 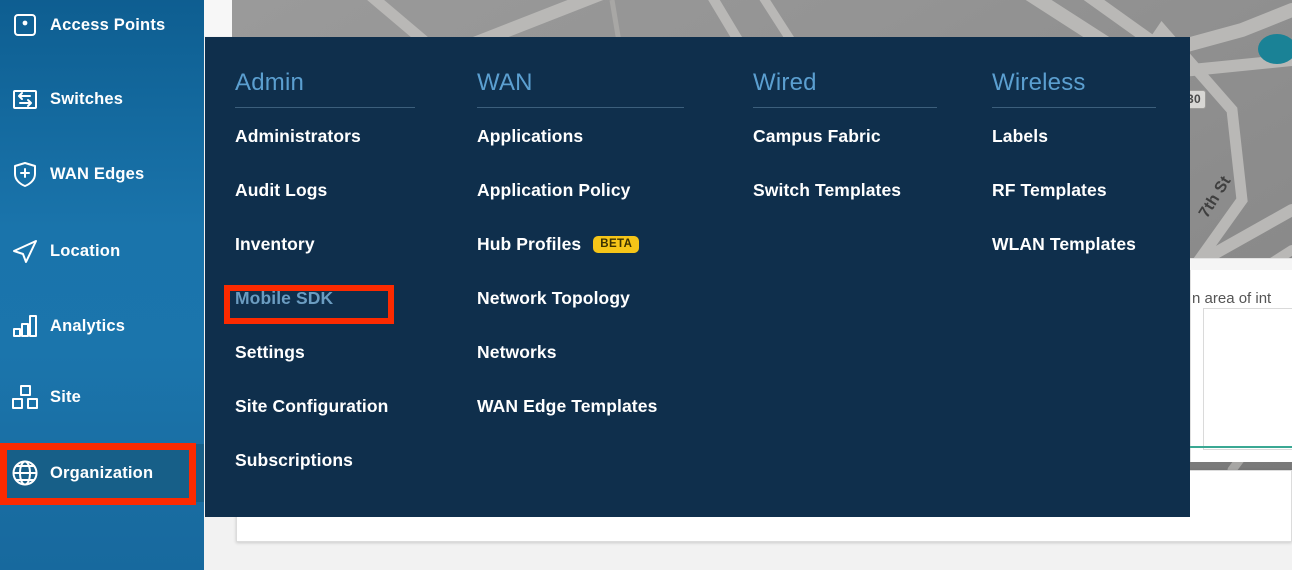 I want to click on menu-item-label: Switch Templates, so click(x=827, y=190).